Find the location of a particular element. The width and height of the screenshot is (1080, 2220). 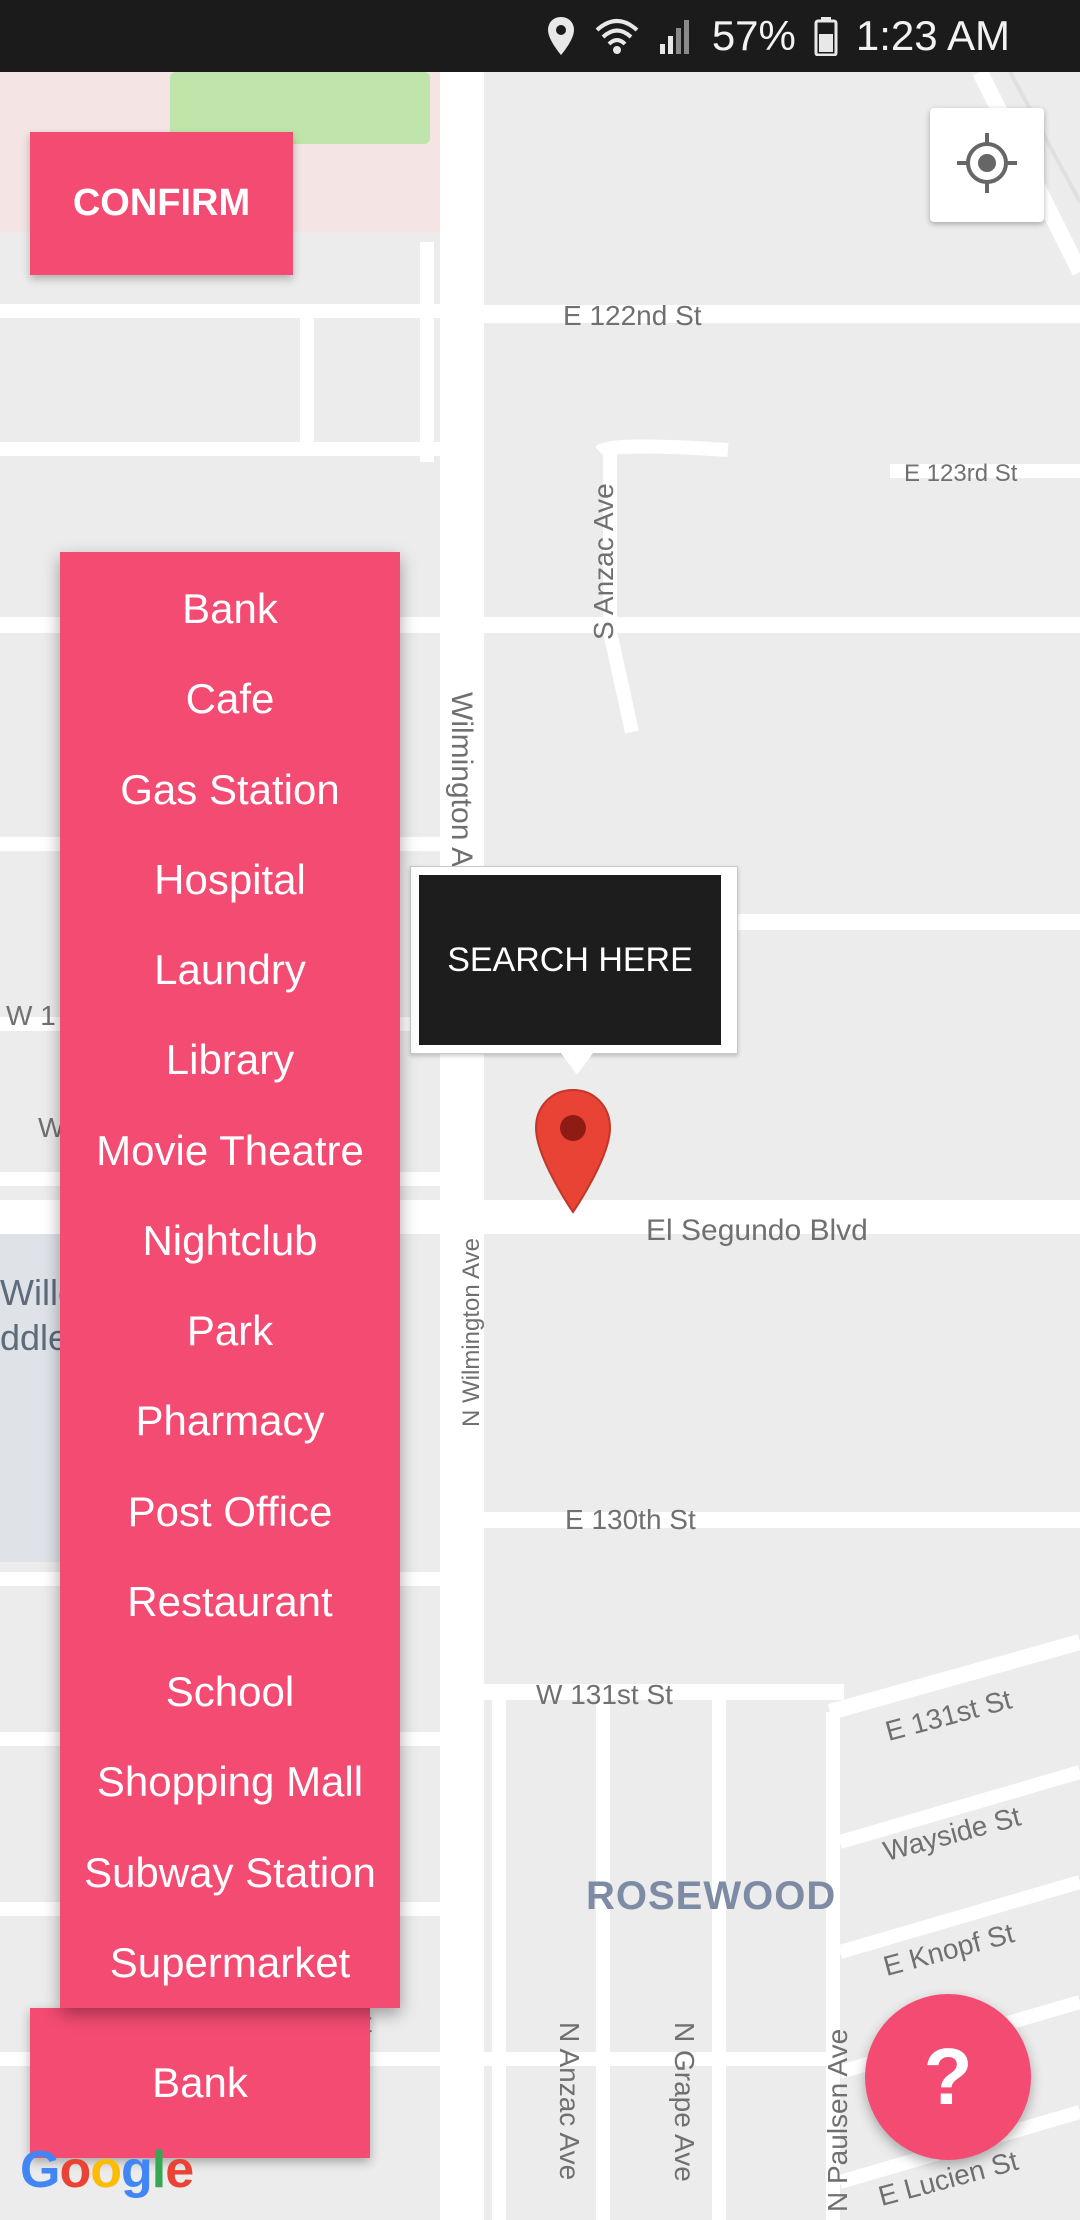

street-n-anzac: N Anzac Ave is located at coordinates (569, 2101).